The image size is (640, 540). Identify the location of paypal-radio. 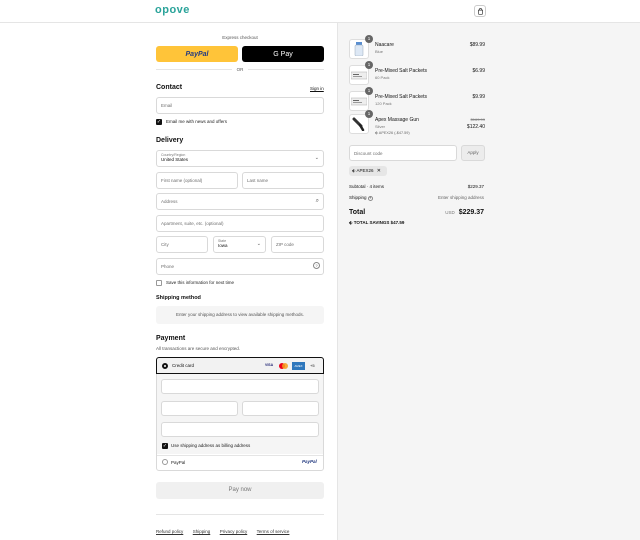
(165, 462).